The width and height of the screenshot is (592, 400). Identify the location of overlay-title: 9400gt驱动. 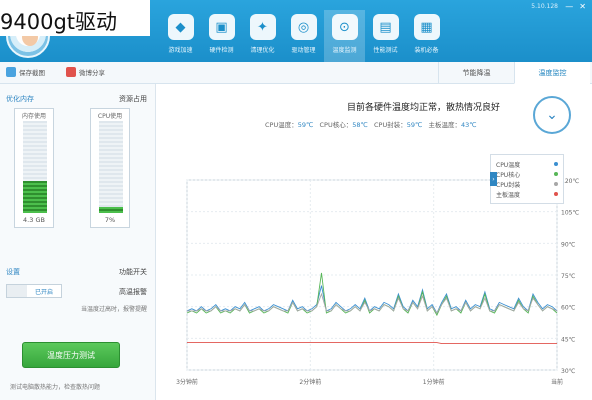
(59, 22).